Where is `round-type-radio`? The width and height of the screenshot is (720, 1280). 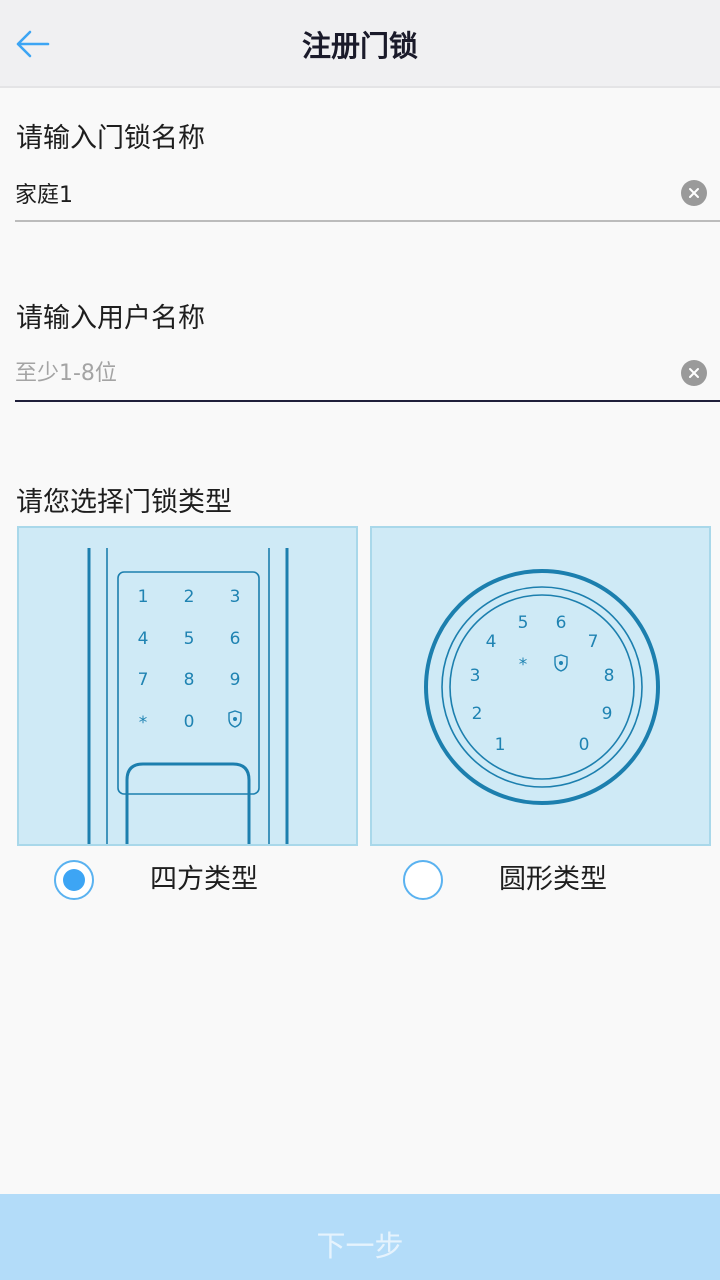 round-type-radio is located at coordinates (423, 880).